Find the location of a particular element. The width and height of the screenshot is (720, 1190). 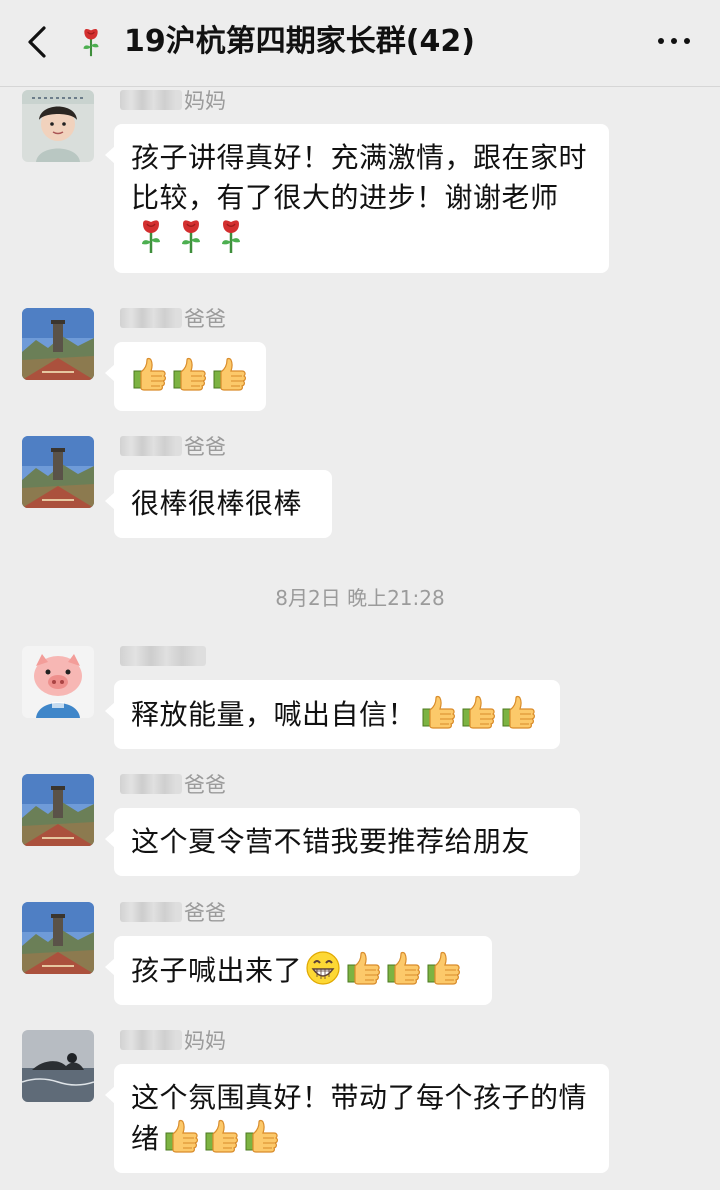

chevron-left-icon is located at coordinates (37, 42).